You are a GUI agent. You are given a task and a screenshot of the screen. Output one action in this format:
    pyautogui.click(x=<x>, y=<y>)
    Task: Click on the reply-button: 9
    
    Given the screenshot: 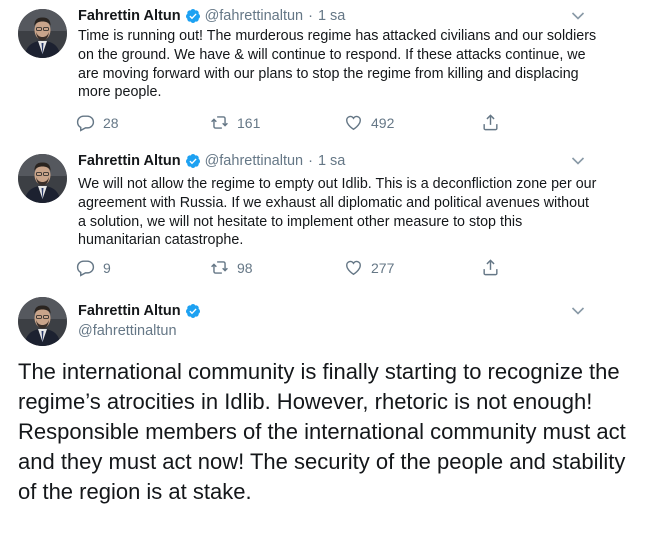 What is the action you would take?
    pyautogui.click(x=93, y=267)
    